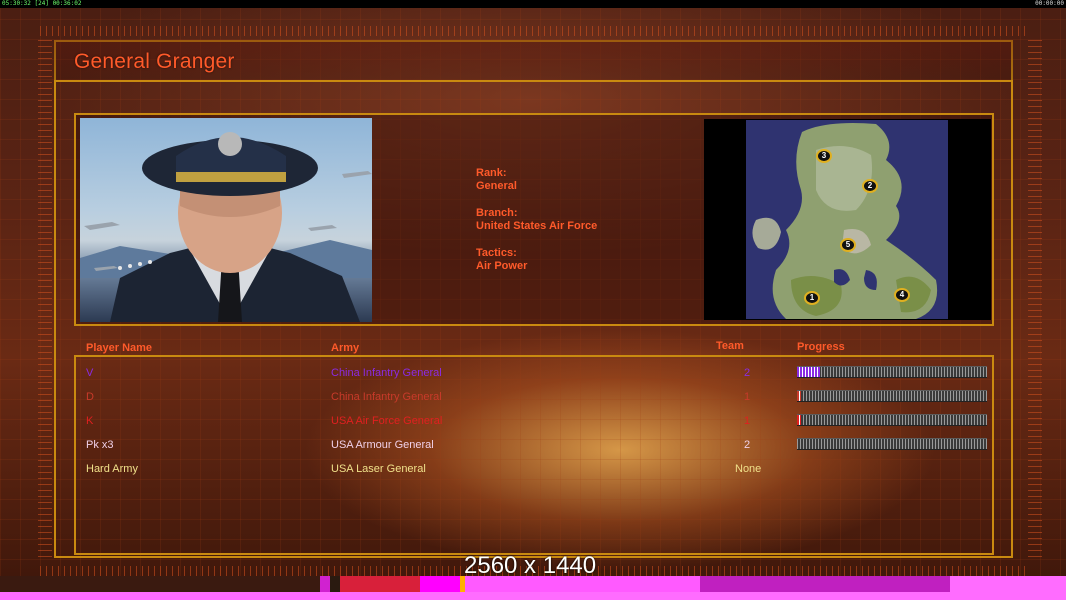  What do you see at coordinates (533, 31) in the screenshot?
I see `top-ruler` at bounding box center [533, 31].